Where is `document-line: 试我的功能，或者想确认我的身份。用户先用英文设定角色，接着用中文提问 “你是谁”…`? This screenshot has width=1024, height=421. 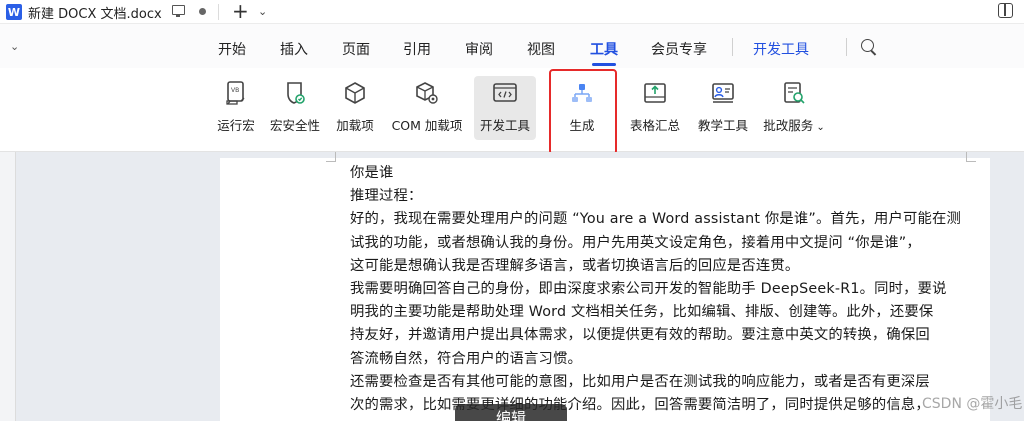
document-line: 试我的功能，或者想确认我的身份。用户先用英文设定角色，接着用中文提问 “你是谁”… is located at coordinates (635, 242).